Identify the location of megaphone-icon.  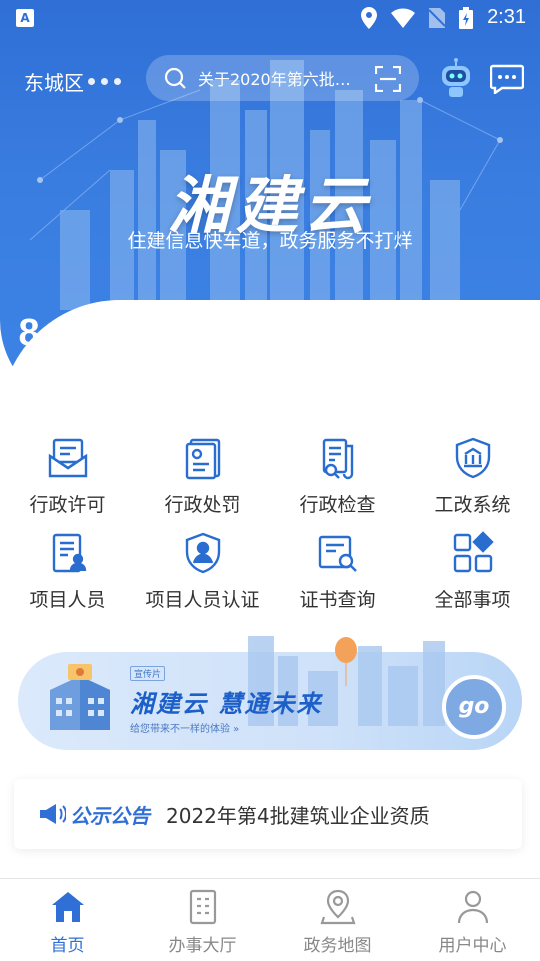
(53, 814).